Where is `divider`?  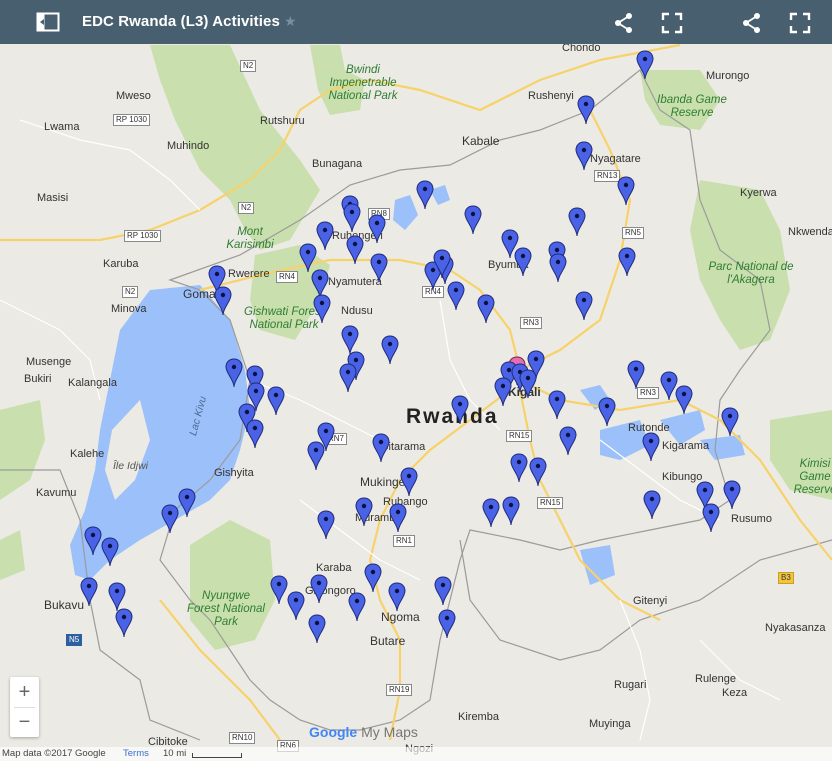 divider is located at coordinates (24, 707).